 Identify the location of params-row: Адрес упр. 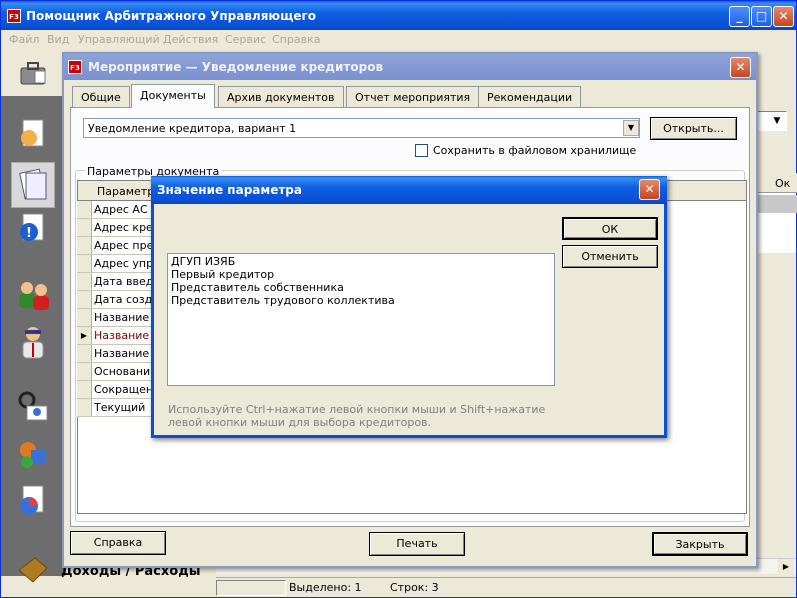
(114, 264).